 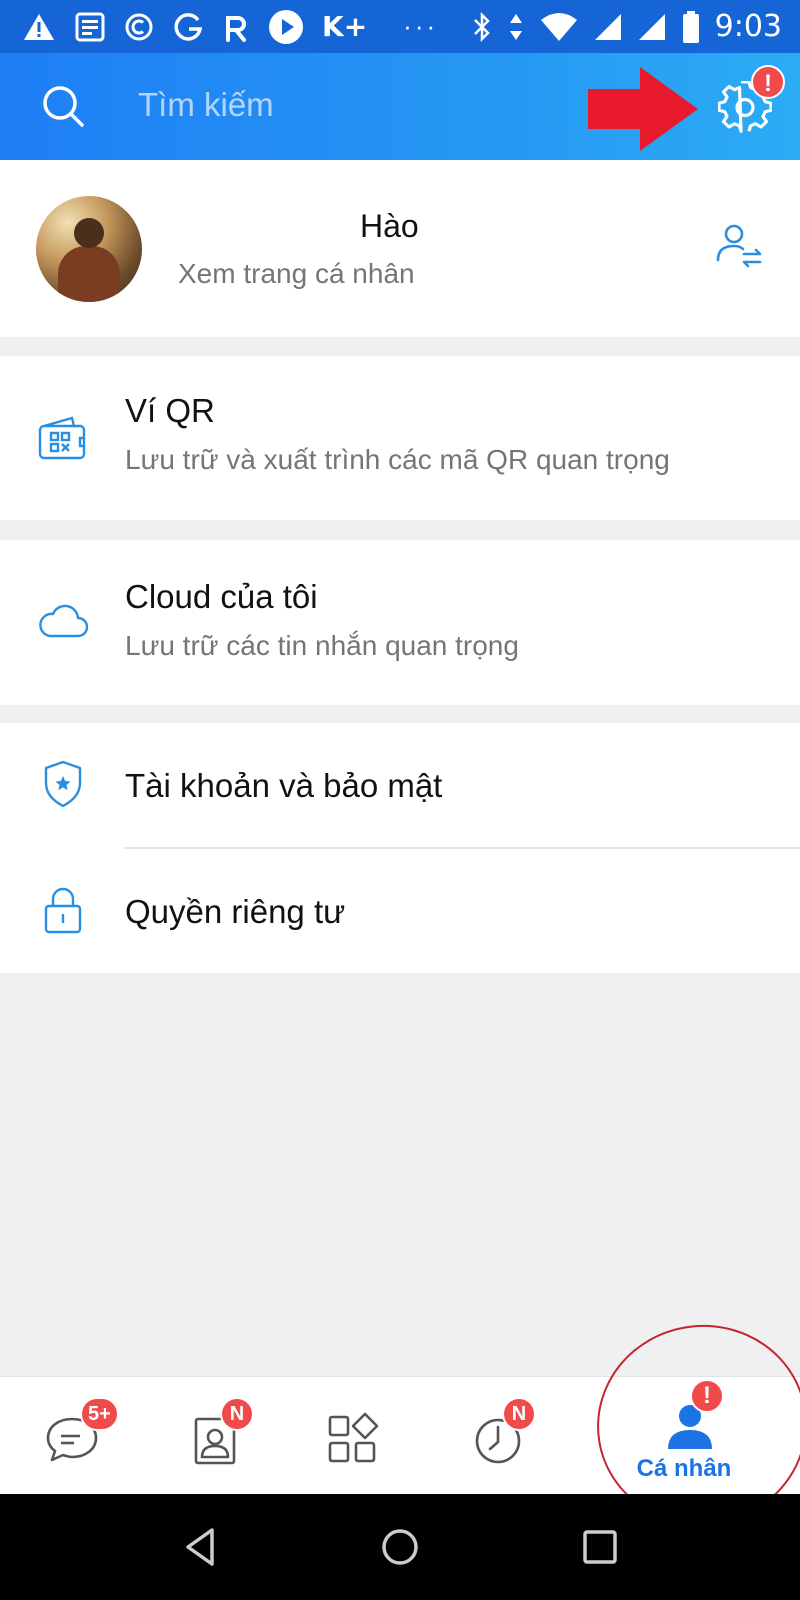 I want to click on more-notifications-dots: ···, so click(x=421, y=26).